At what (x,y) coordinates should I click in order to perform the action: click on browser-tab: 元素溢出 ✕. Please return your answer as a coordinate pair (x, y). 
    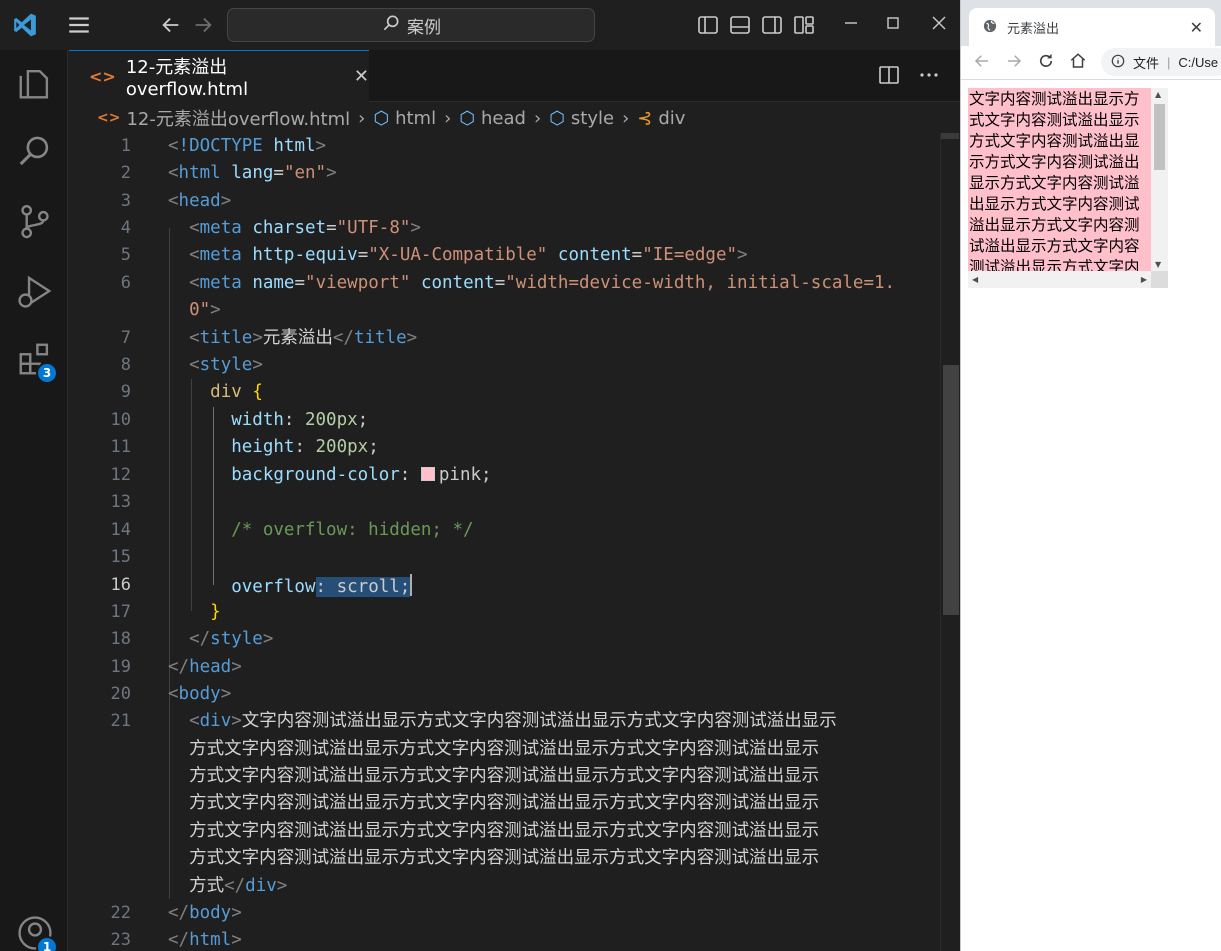
    Looking at the image, I should click on (1092, 27).